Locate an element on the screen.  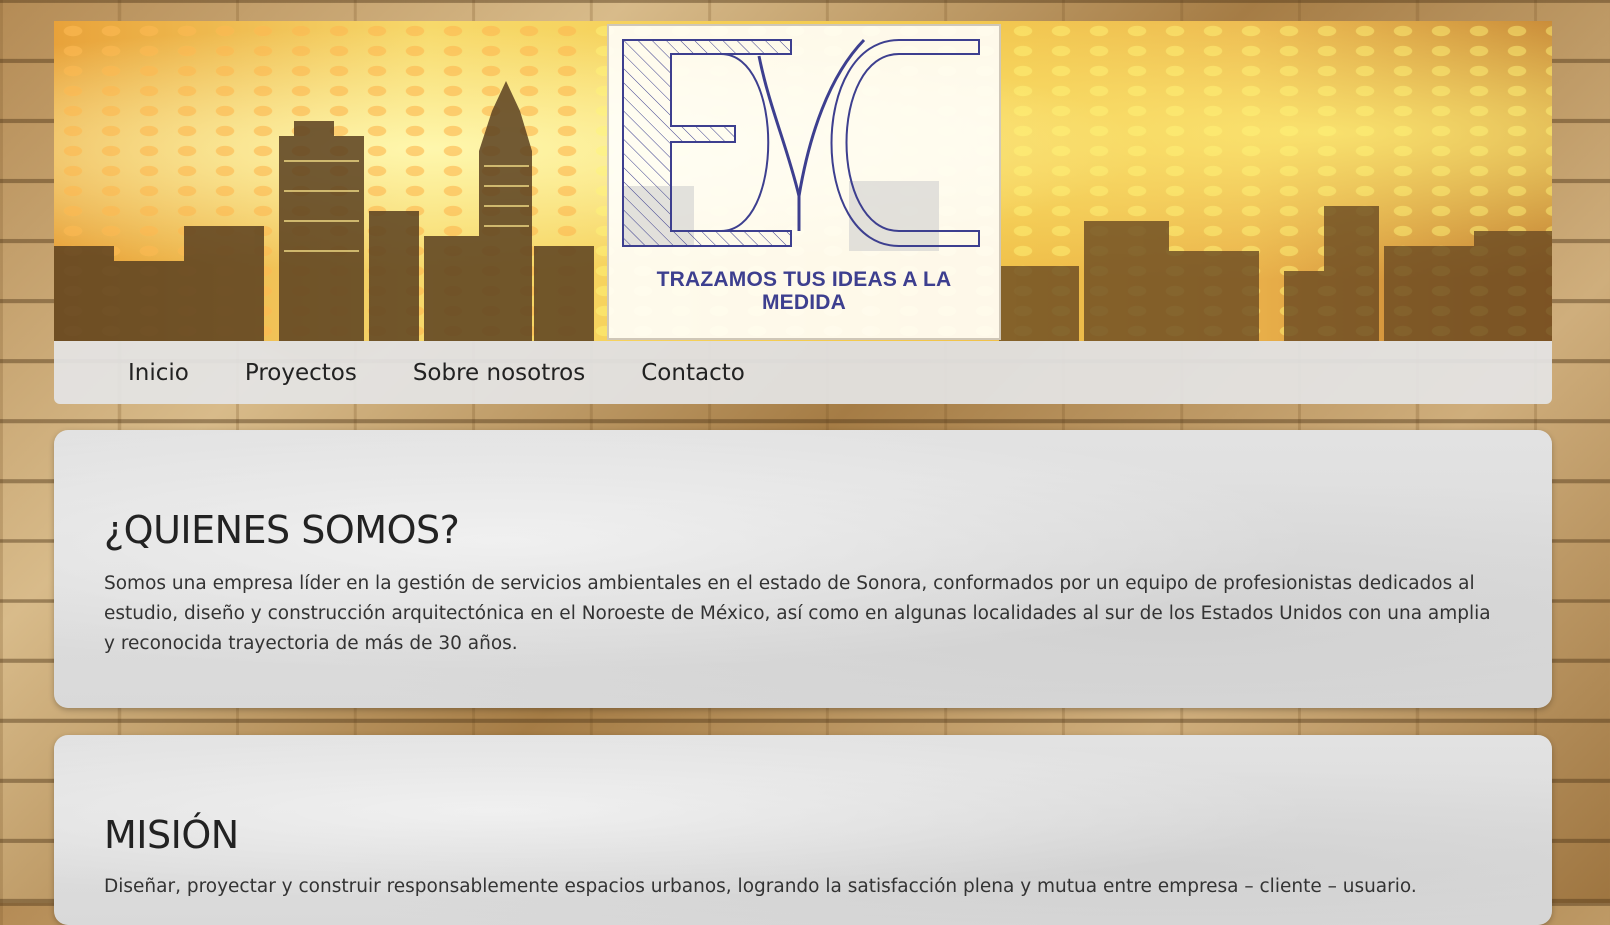
logo-tagline: TRAZAMOS TUS IDEAS A LA MEDIDA is located at coordinates (804, 291).